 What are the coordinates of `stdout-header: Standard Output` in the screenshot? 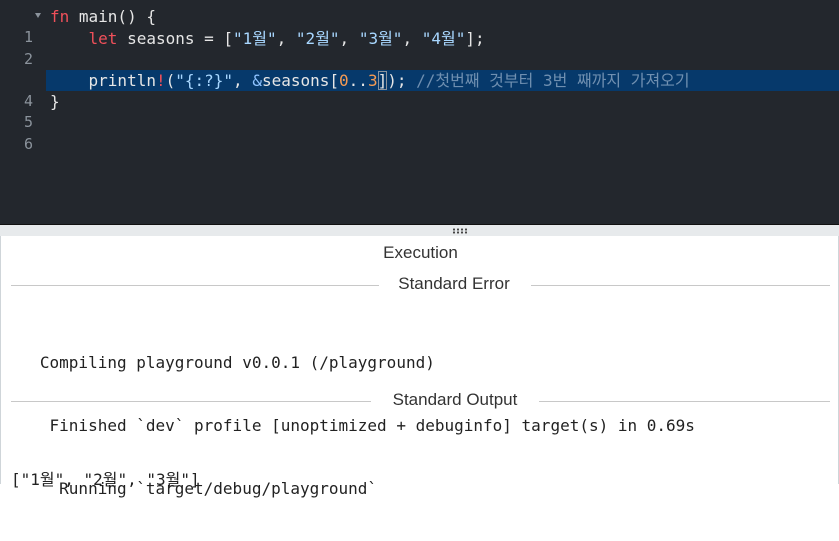 It's located at (420, 401).